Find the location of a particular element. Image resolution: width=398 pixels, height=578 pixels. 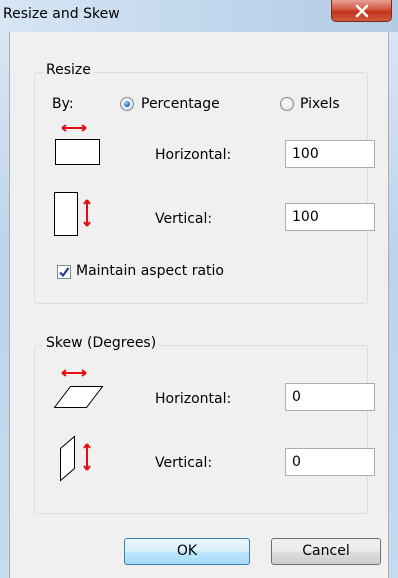

close-button is located at coordinates (361, 11).